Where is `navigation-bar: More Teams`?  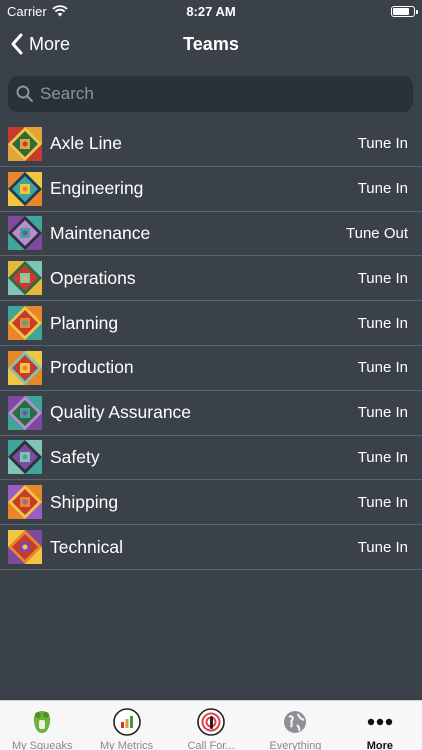
navigation-bar: More Teams is located at coordinates (211, 44).